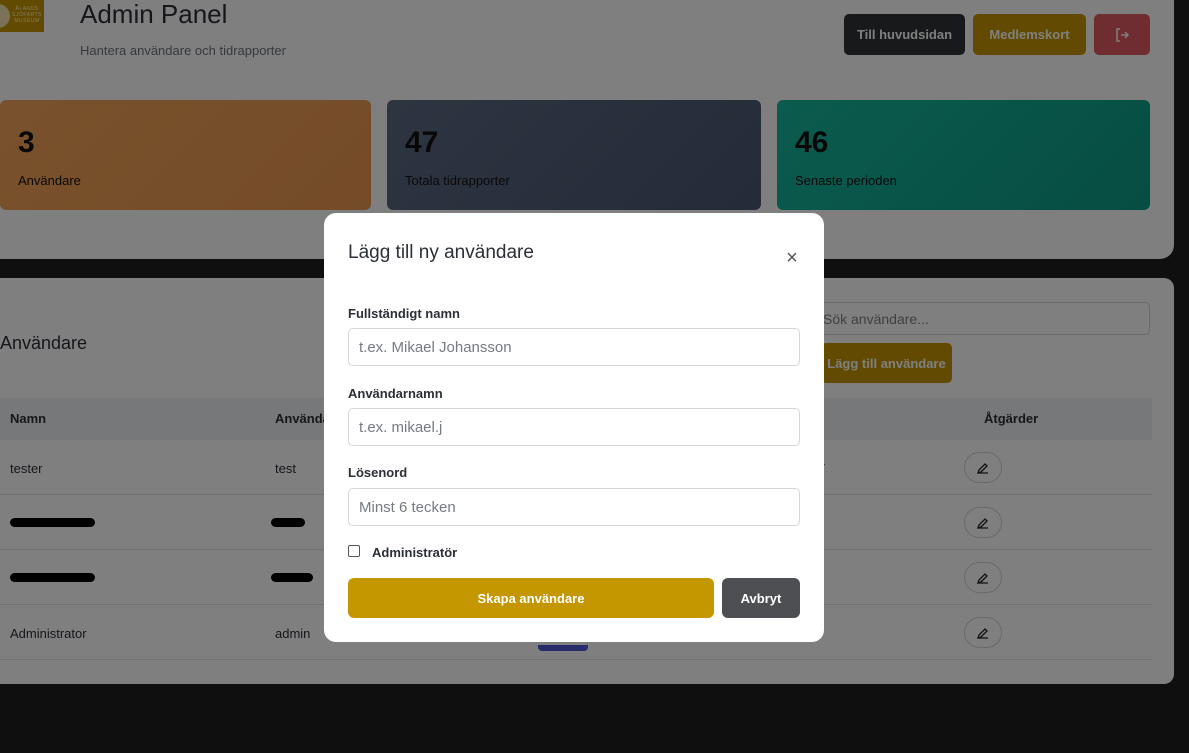 This screenshot has width=1189, height=753. Describe the element at coordinates (395, 393) in the screenshot. I see `username-label: Användarnamn` at that location.